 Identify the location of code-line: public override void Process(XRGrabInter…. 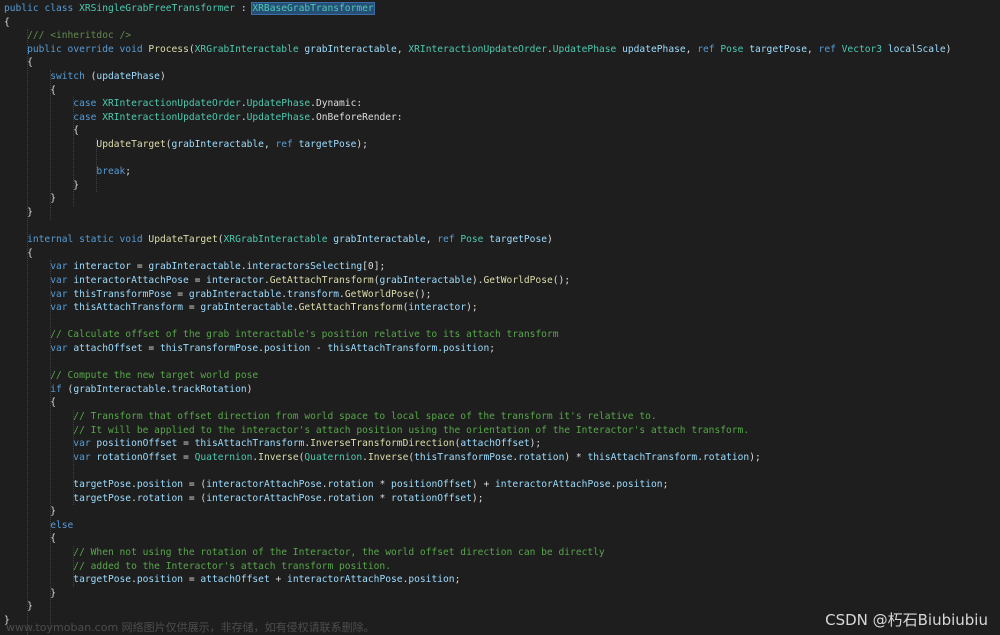
(477, 50).